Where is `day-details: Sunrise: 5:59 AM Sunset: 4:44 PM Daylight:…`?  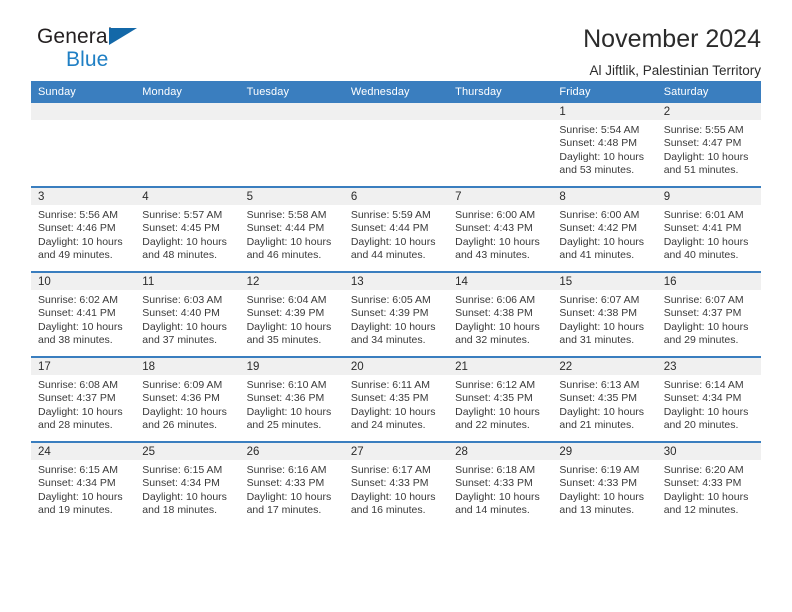 day-details: Sunrise: 5:59 AM Sunset: 4:44 PM Daylight:… is located at coordinates (396, 234).